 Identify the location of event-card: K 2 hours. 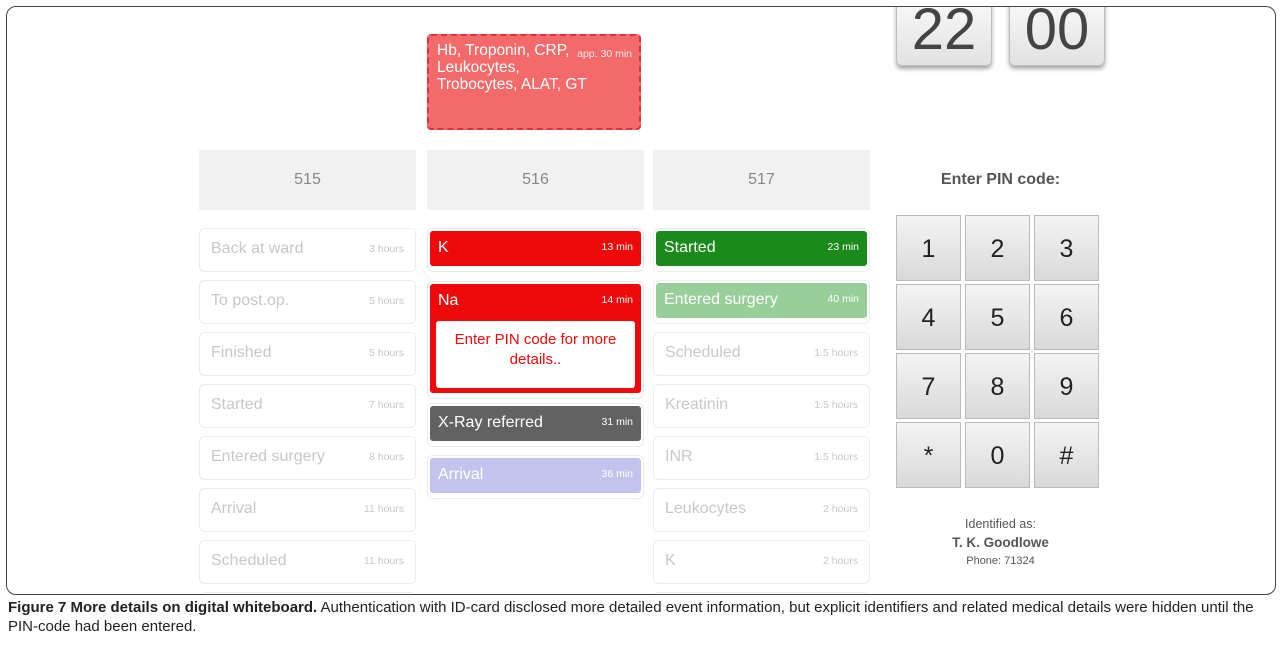
(761, 562).